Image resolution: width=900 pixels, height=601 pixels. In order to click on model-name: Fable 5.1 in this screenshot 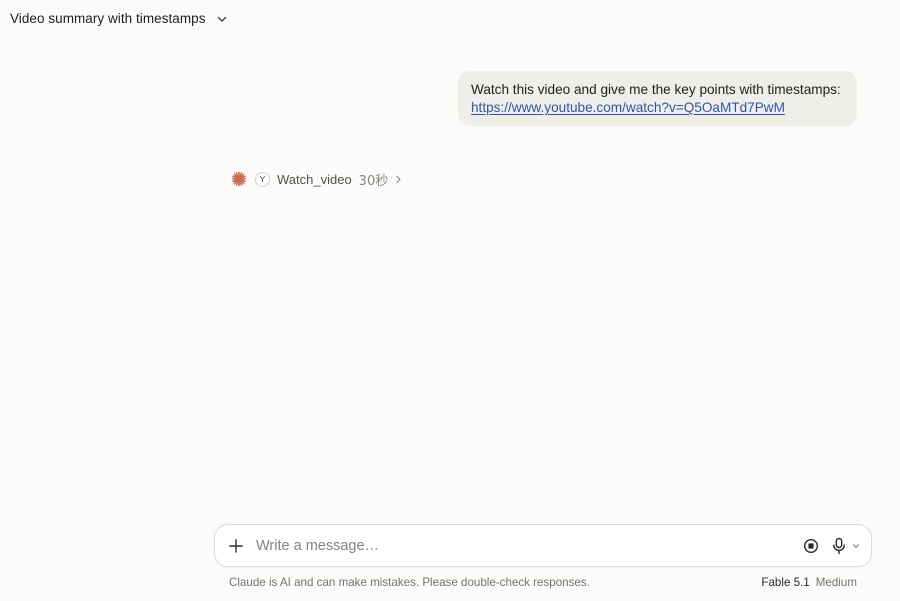, I will do `click(785, 582)`.